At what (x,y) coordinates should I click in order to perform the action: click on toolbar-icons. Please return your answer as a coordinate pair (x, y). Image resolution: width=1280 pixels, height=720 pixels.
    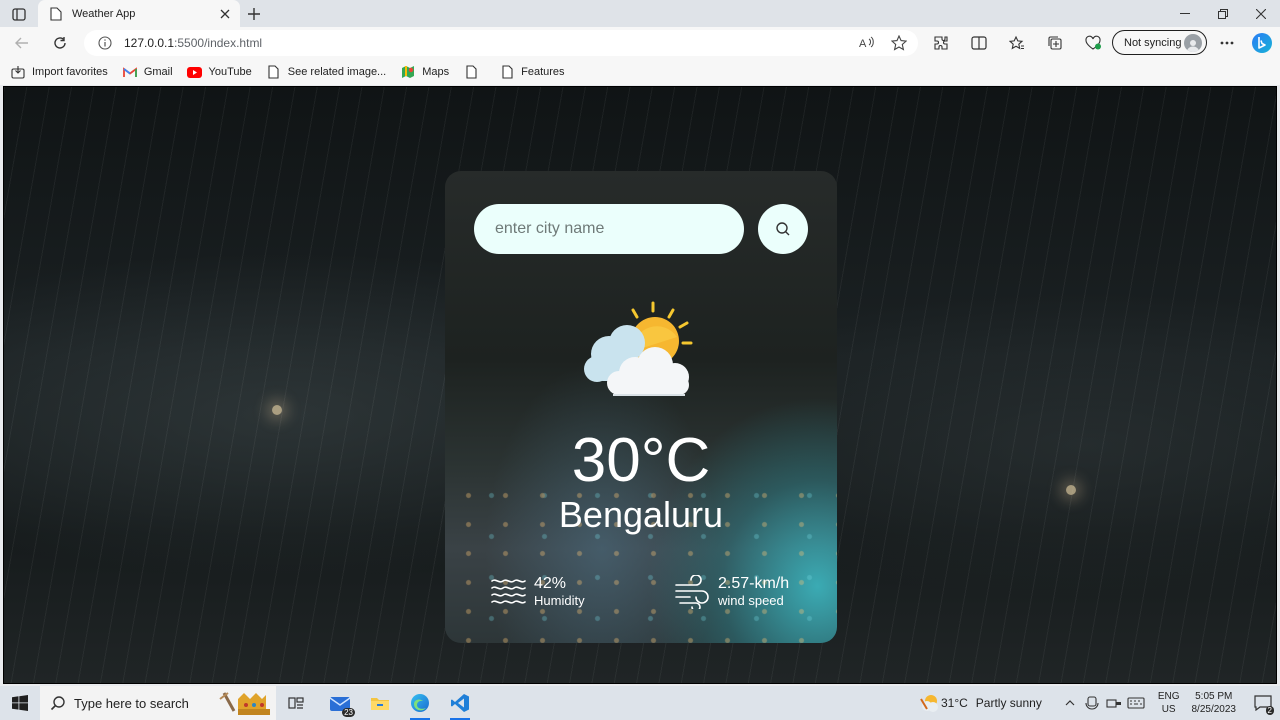
    Looking at the image, I should click on (1023, 43).